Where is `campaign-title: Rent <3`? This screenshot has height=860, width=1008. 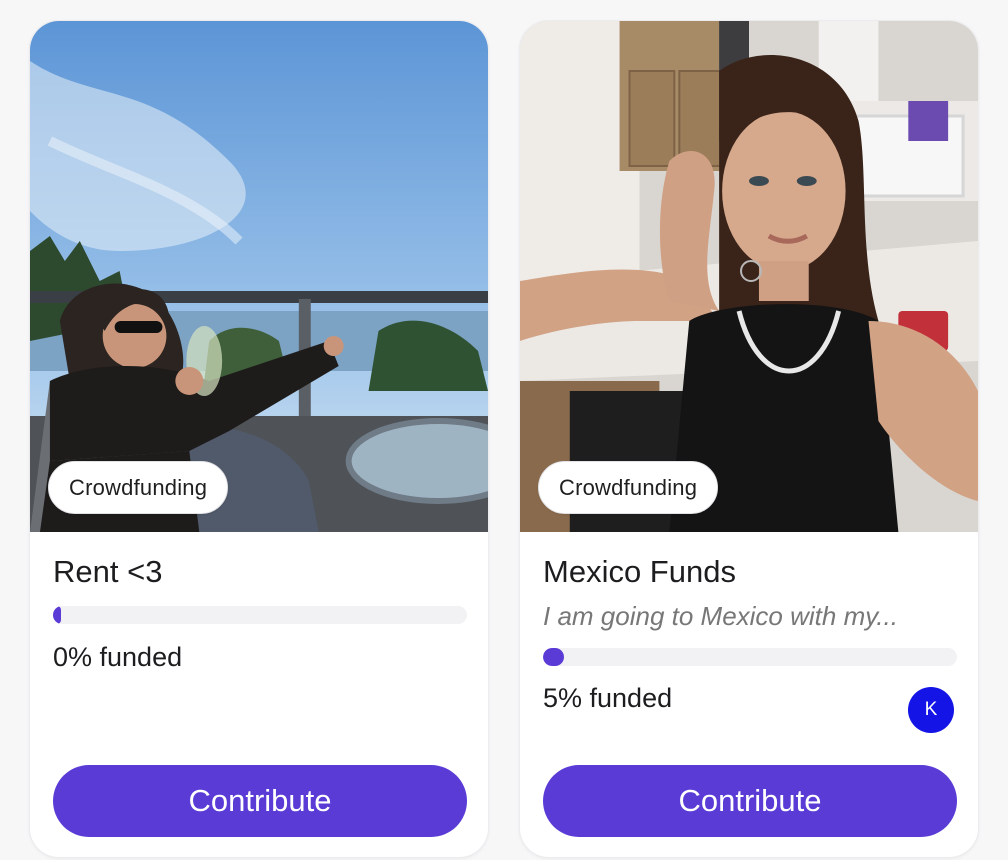 campaign-title: Rent <3 is located at coordinates (108, 571).